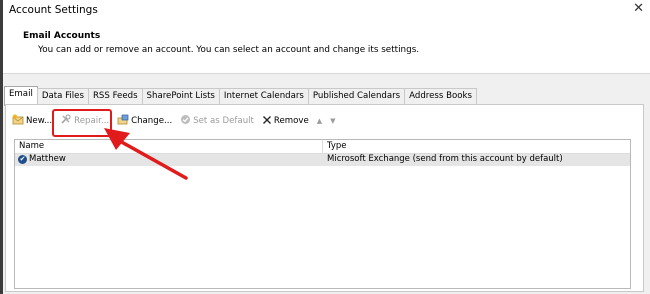  Describe the element at coordinates (117, 139) in the screenshot. I see `annotation-arrow-head` at that location.